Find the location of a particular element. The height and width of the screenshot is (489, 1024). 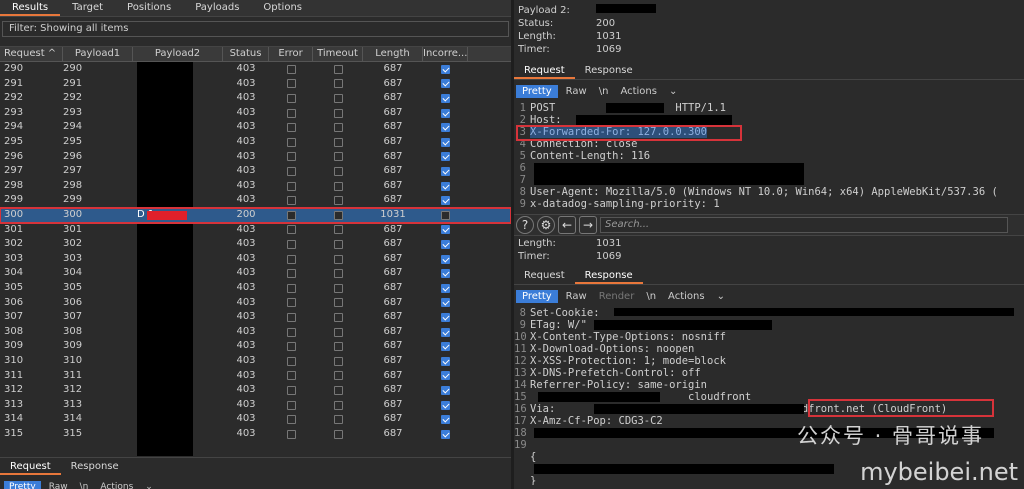

col-status: Status is located at coordinates (246, 54).